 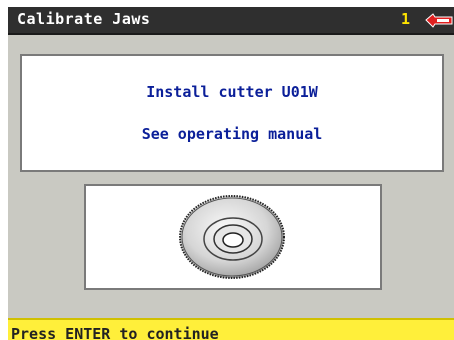 I want to click on screen-title: Calibrate Jaws, so click(x=84, y=19).